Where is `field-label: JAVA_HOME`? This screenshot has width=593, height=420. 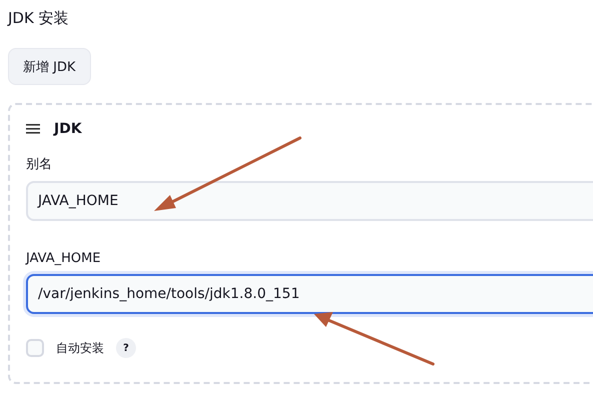
field-label: JAVA_HOME is located at coordinates (64, 258).